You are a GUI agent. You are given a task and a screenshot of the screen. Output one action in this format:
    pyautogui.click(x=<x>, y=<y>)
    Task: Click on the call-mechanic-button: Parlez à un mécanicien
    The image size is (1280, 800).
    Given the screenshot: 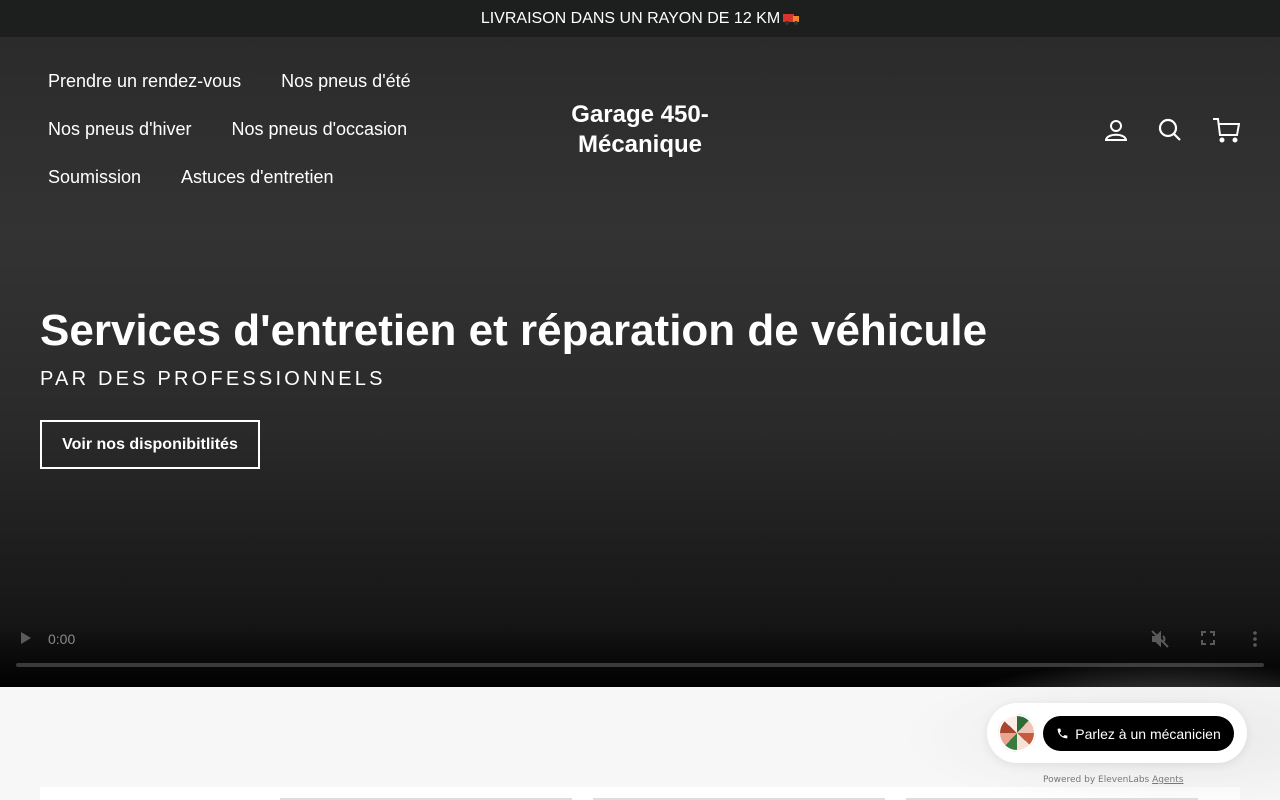 What is the action you would take?
    pyautogui.click(x=1138, y=733)
    